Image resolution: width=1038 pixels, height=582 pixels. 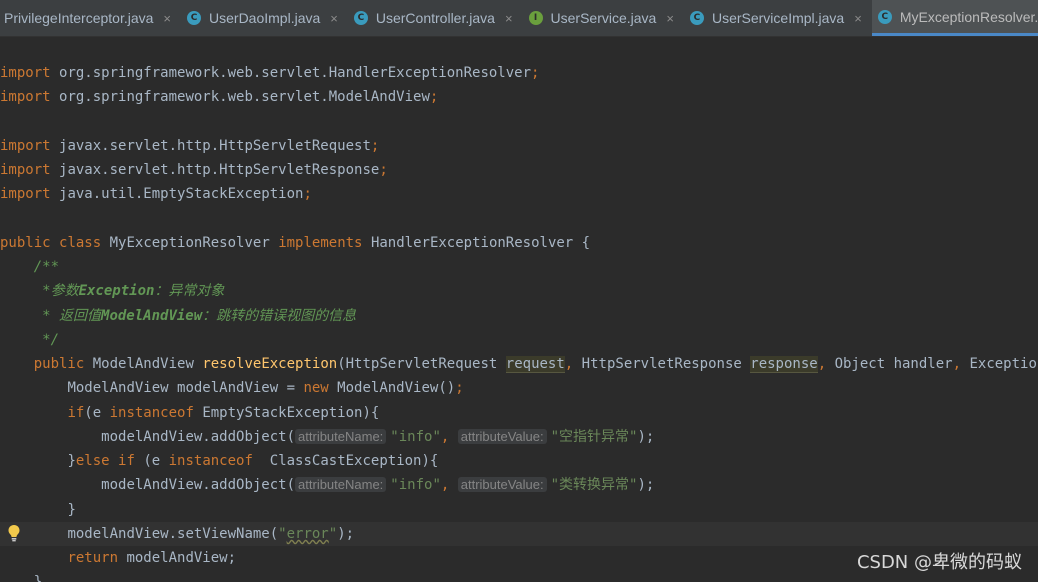 I want to click on tab-label: PrivilegeInterceptor.java, so click(x=79, y=18).